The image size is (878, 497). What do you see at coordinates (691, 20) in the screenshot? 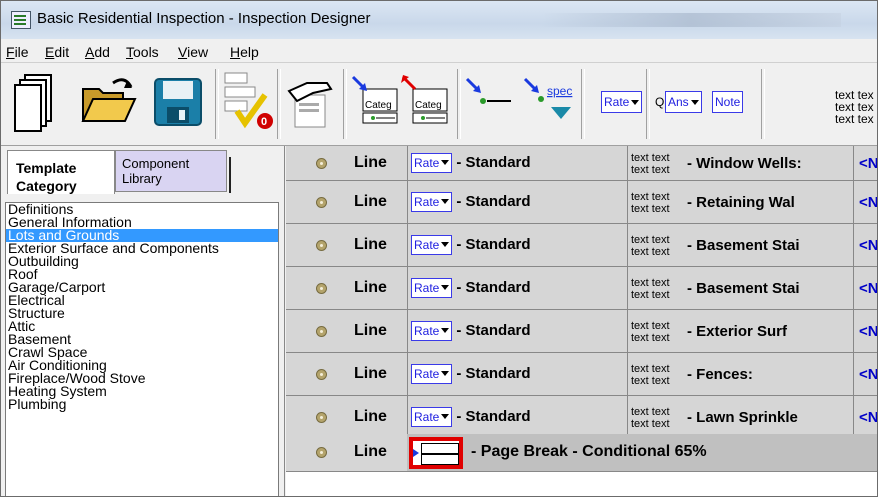
I see `title-bar-blur` at bounding box center [691, 20].